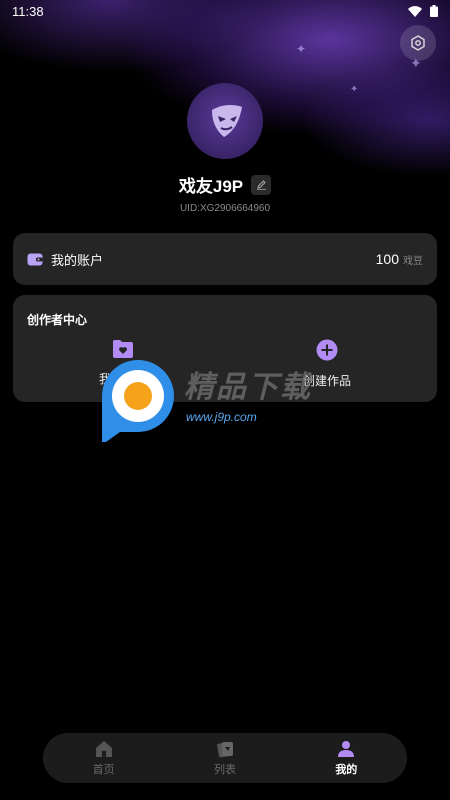 The height and width of the screenshot is (800, 450). Describe the element at coordinates (326, 381) in the screenshot. I see `create-work-label: 创建作品` at that location.